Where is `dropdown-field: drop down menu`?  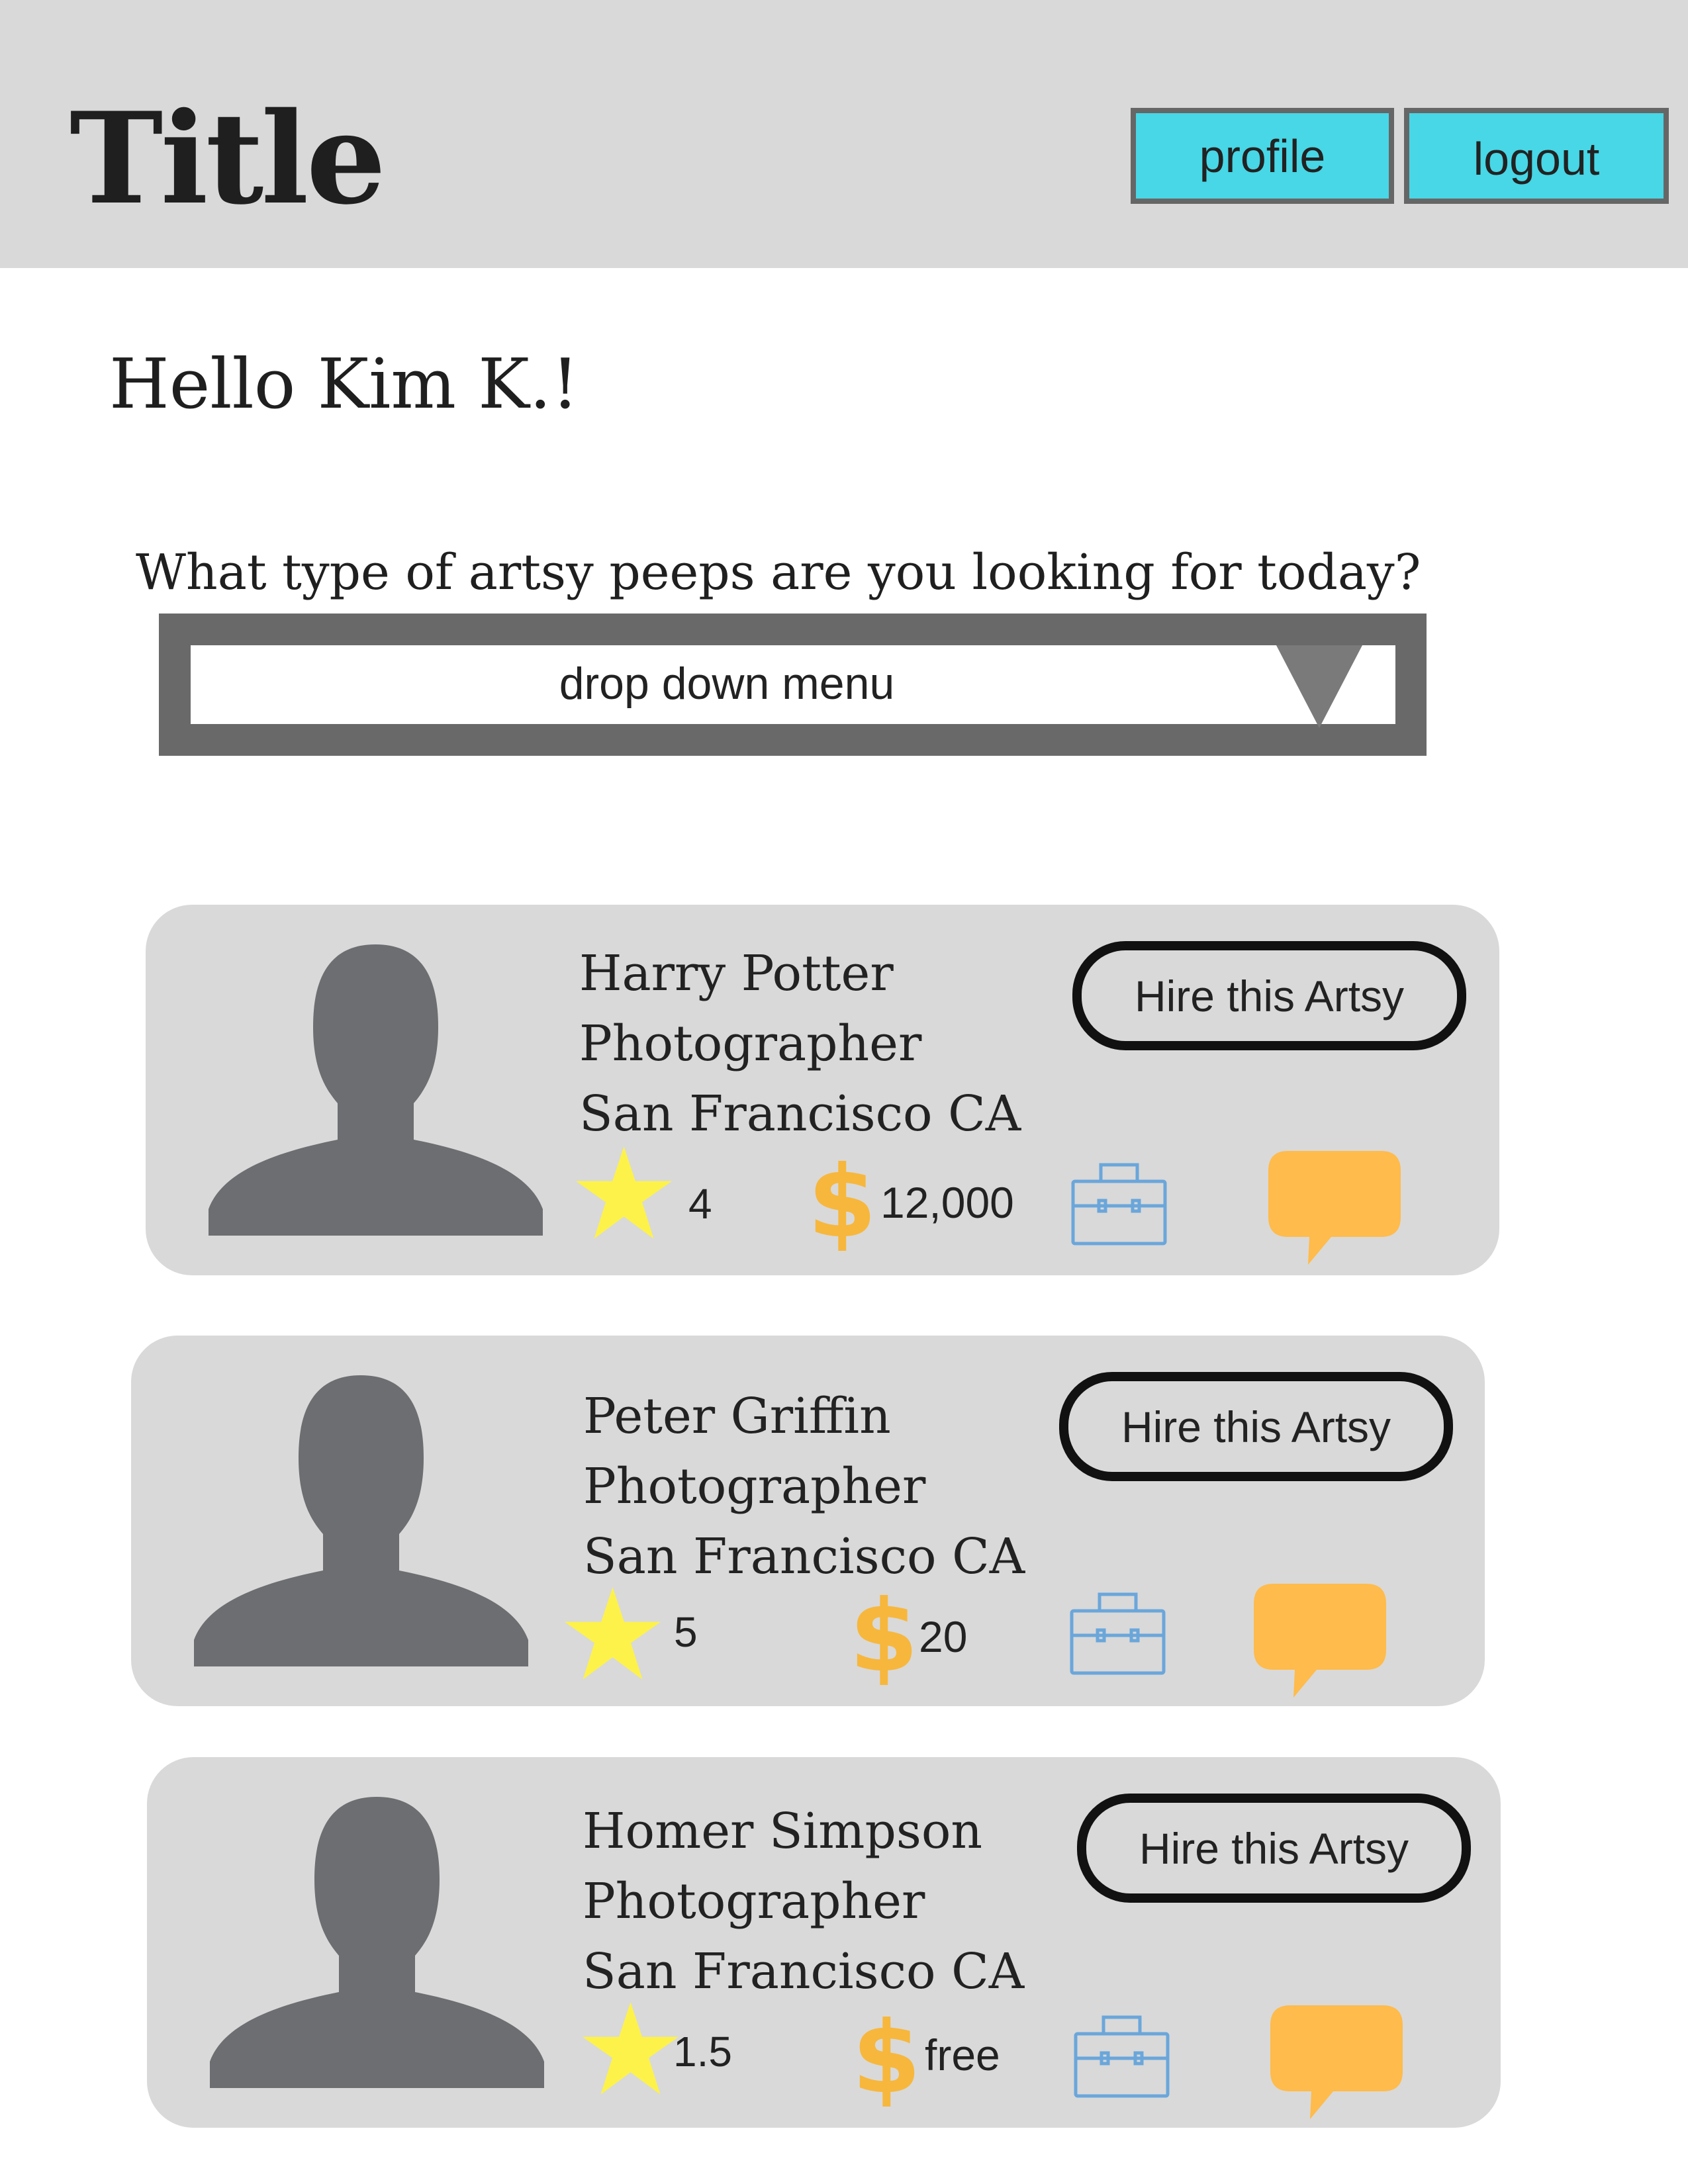 dropdown-field: drop down menu is located at coordinates (793, 687).